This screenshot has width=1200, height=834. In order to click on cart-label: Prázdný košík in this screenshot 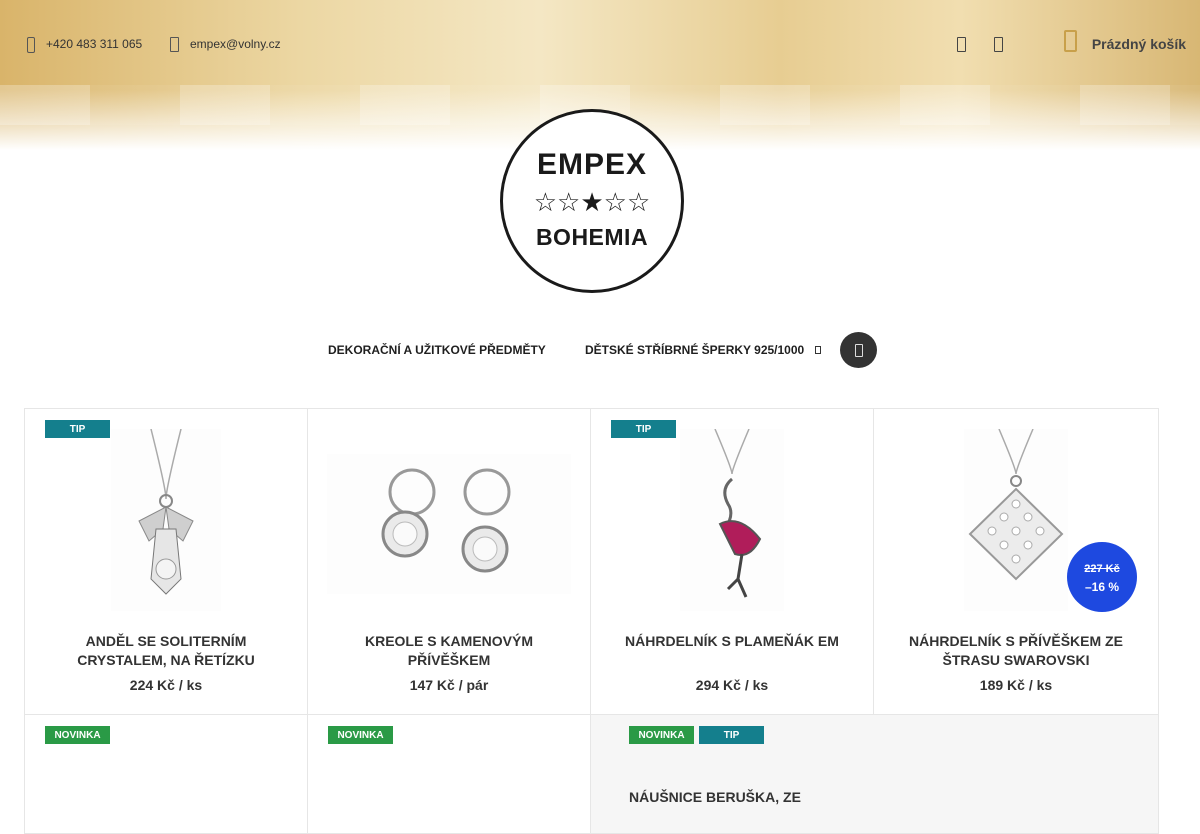, I will do `click(1138, 44)`.